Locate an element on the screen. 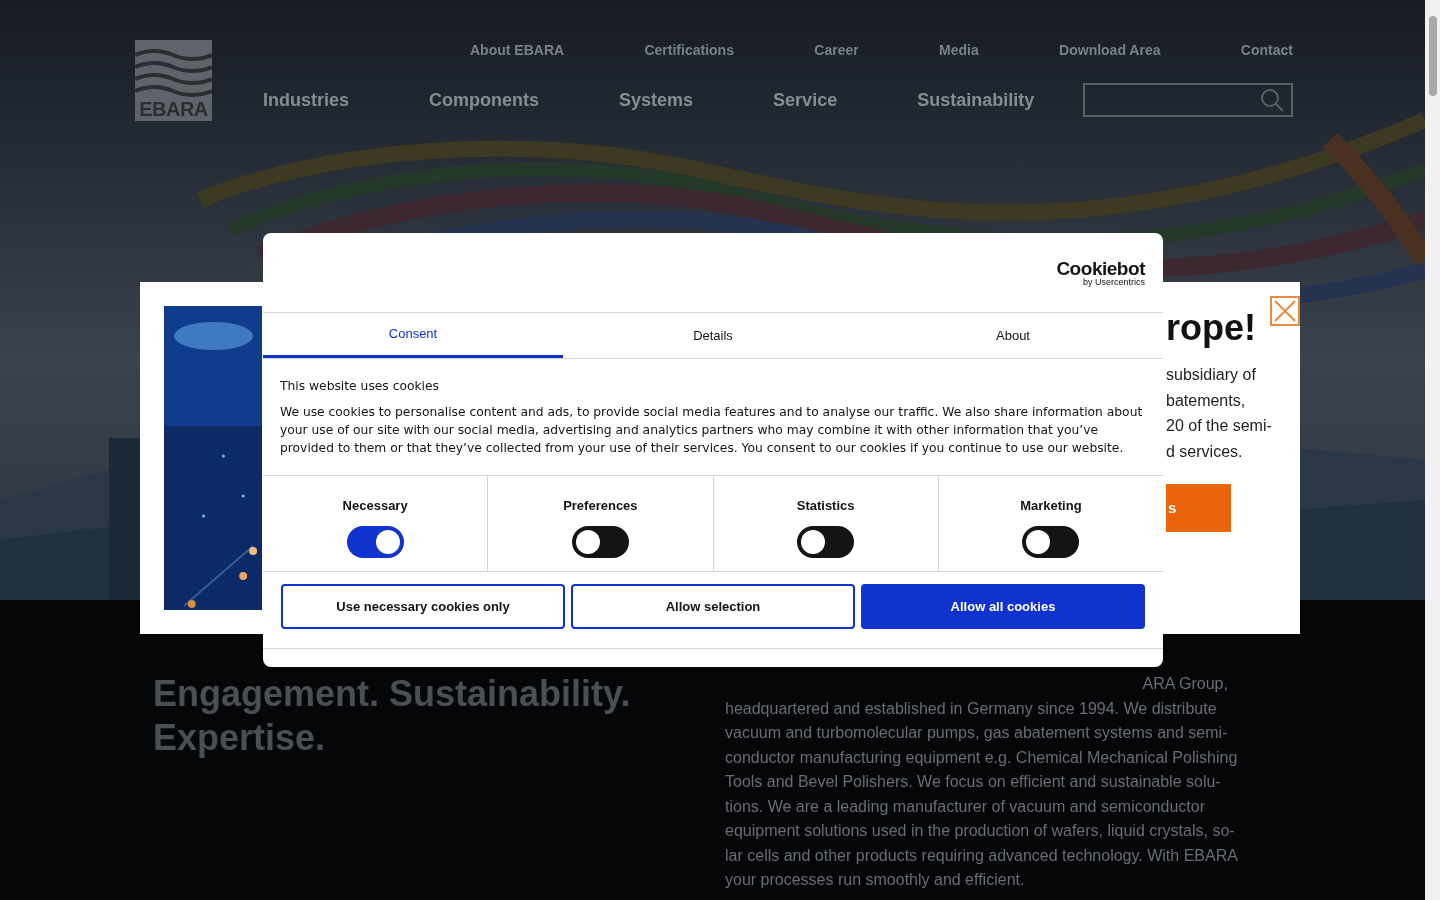 The image size is (1440, 900). scrollbar is located at coordinates (1432, 450).